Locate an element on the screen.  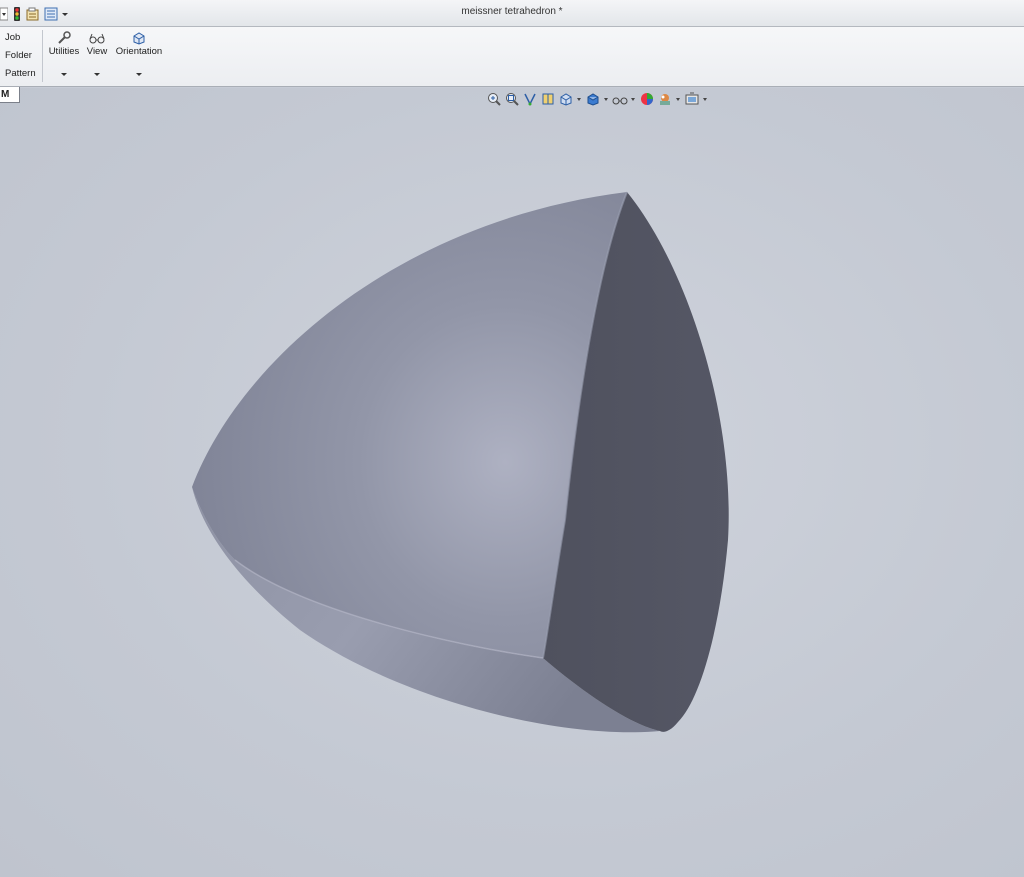
utilities-label: Utilities is located at coordinates (64, 51).